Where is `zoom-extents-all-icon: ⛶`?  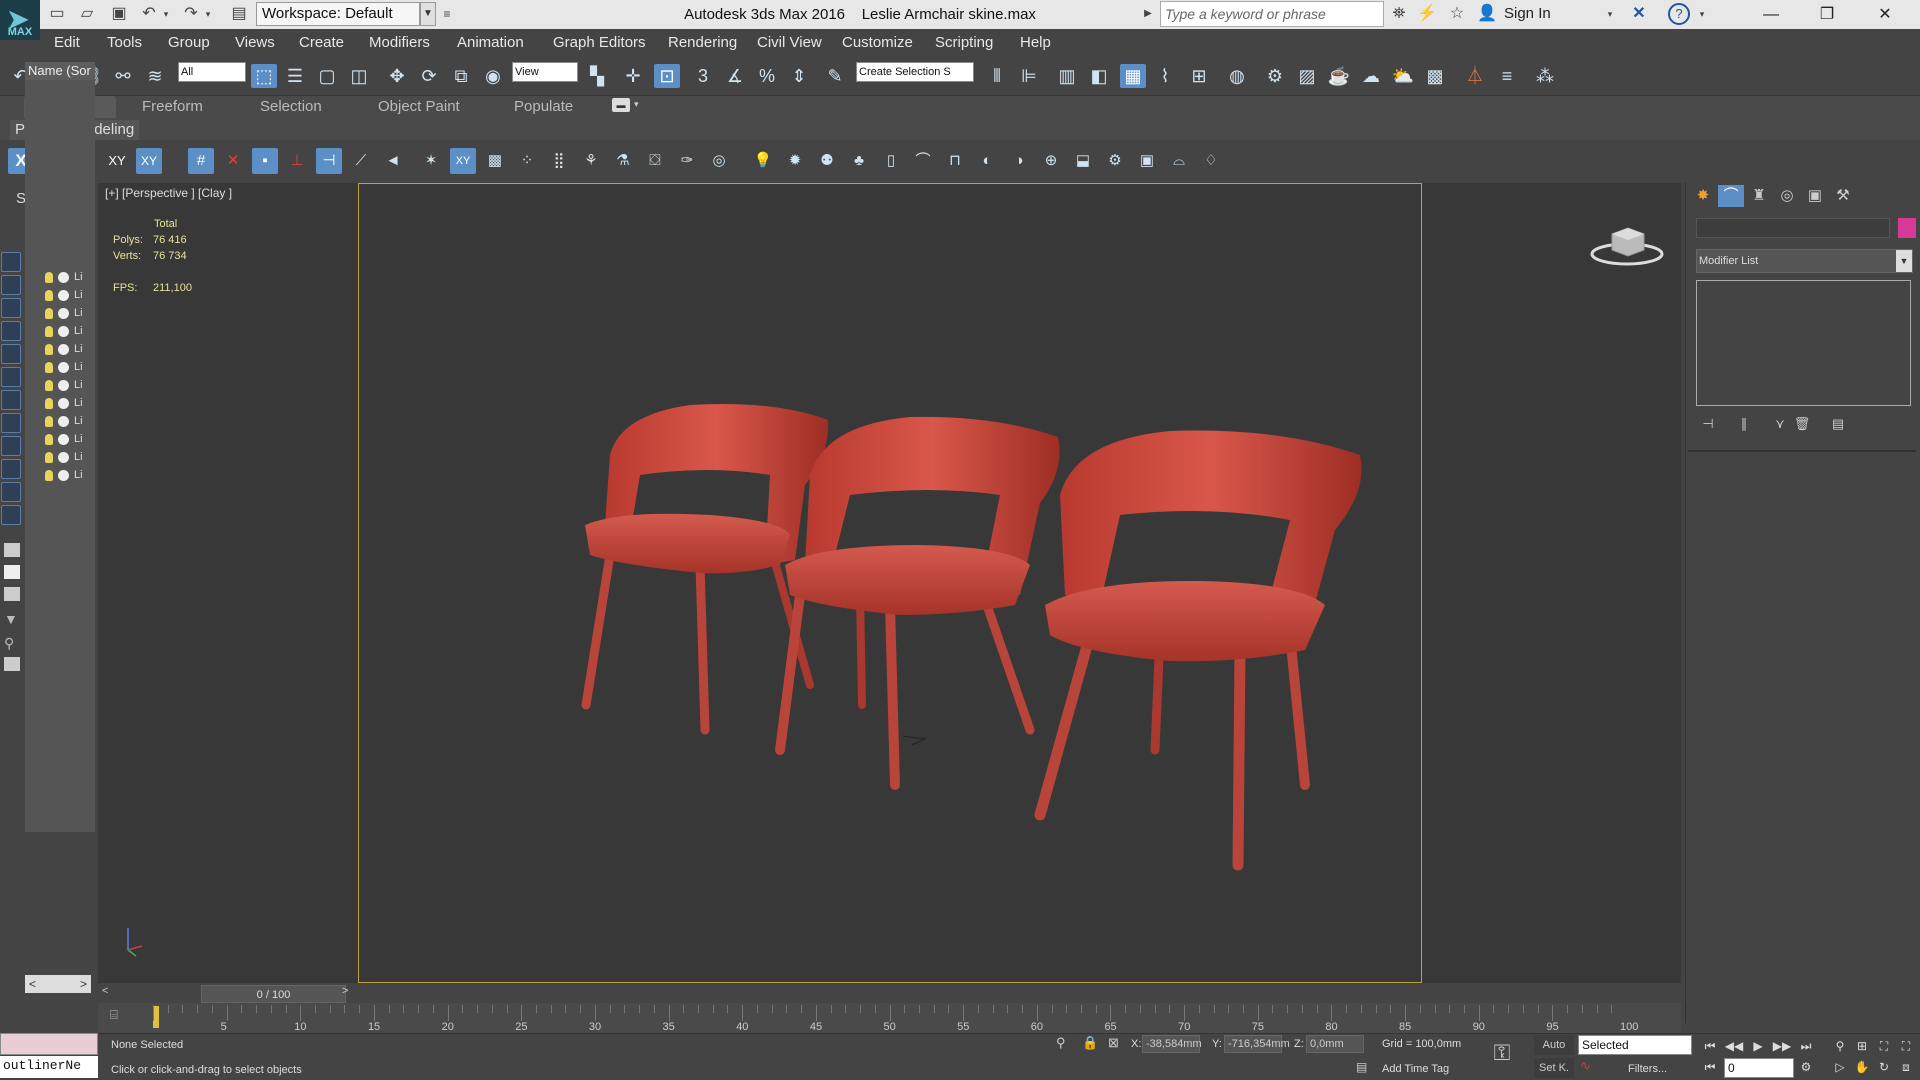
zoom-extents-all-icon: ⛶ is located at coordinates (1906, 1046).